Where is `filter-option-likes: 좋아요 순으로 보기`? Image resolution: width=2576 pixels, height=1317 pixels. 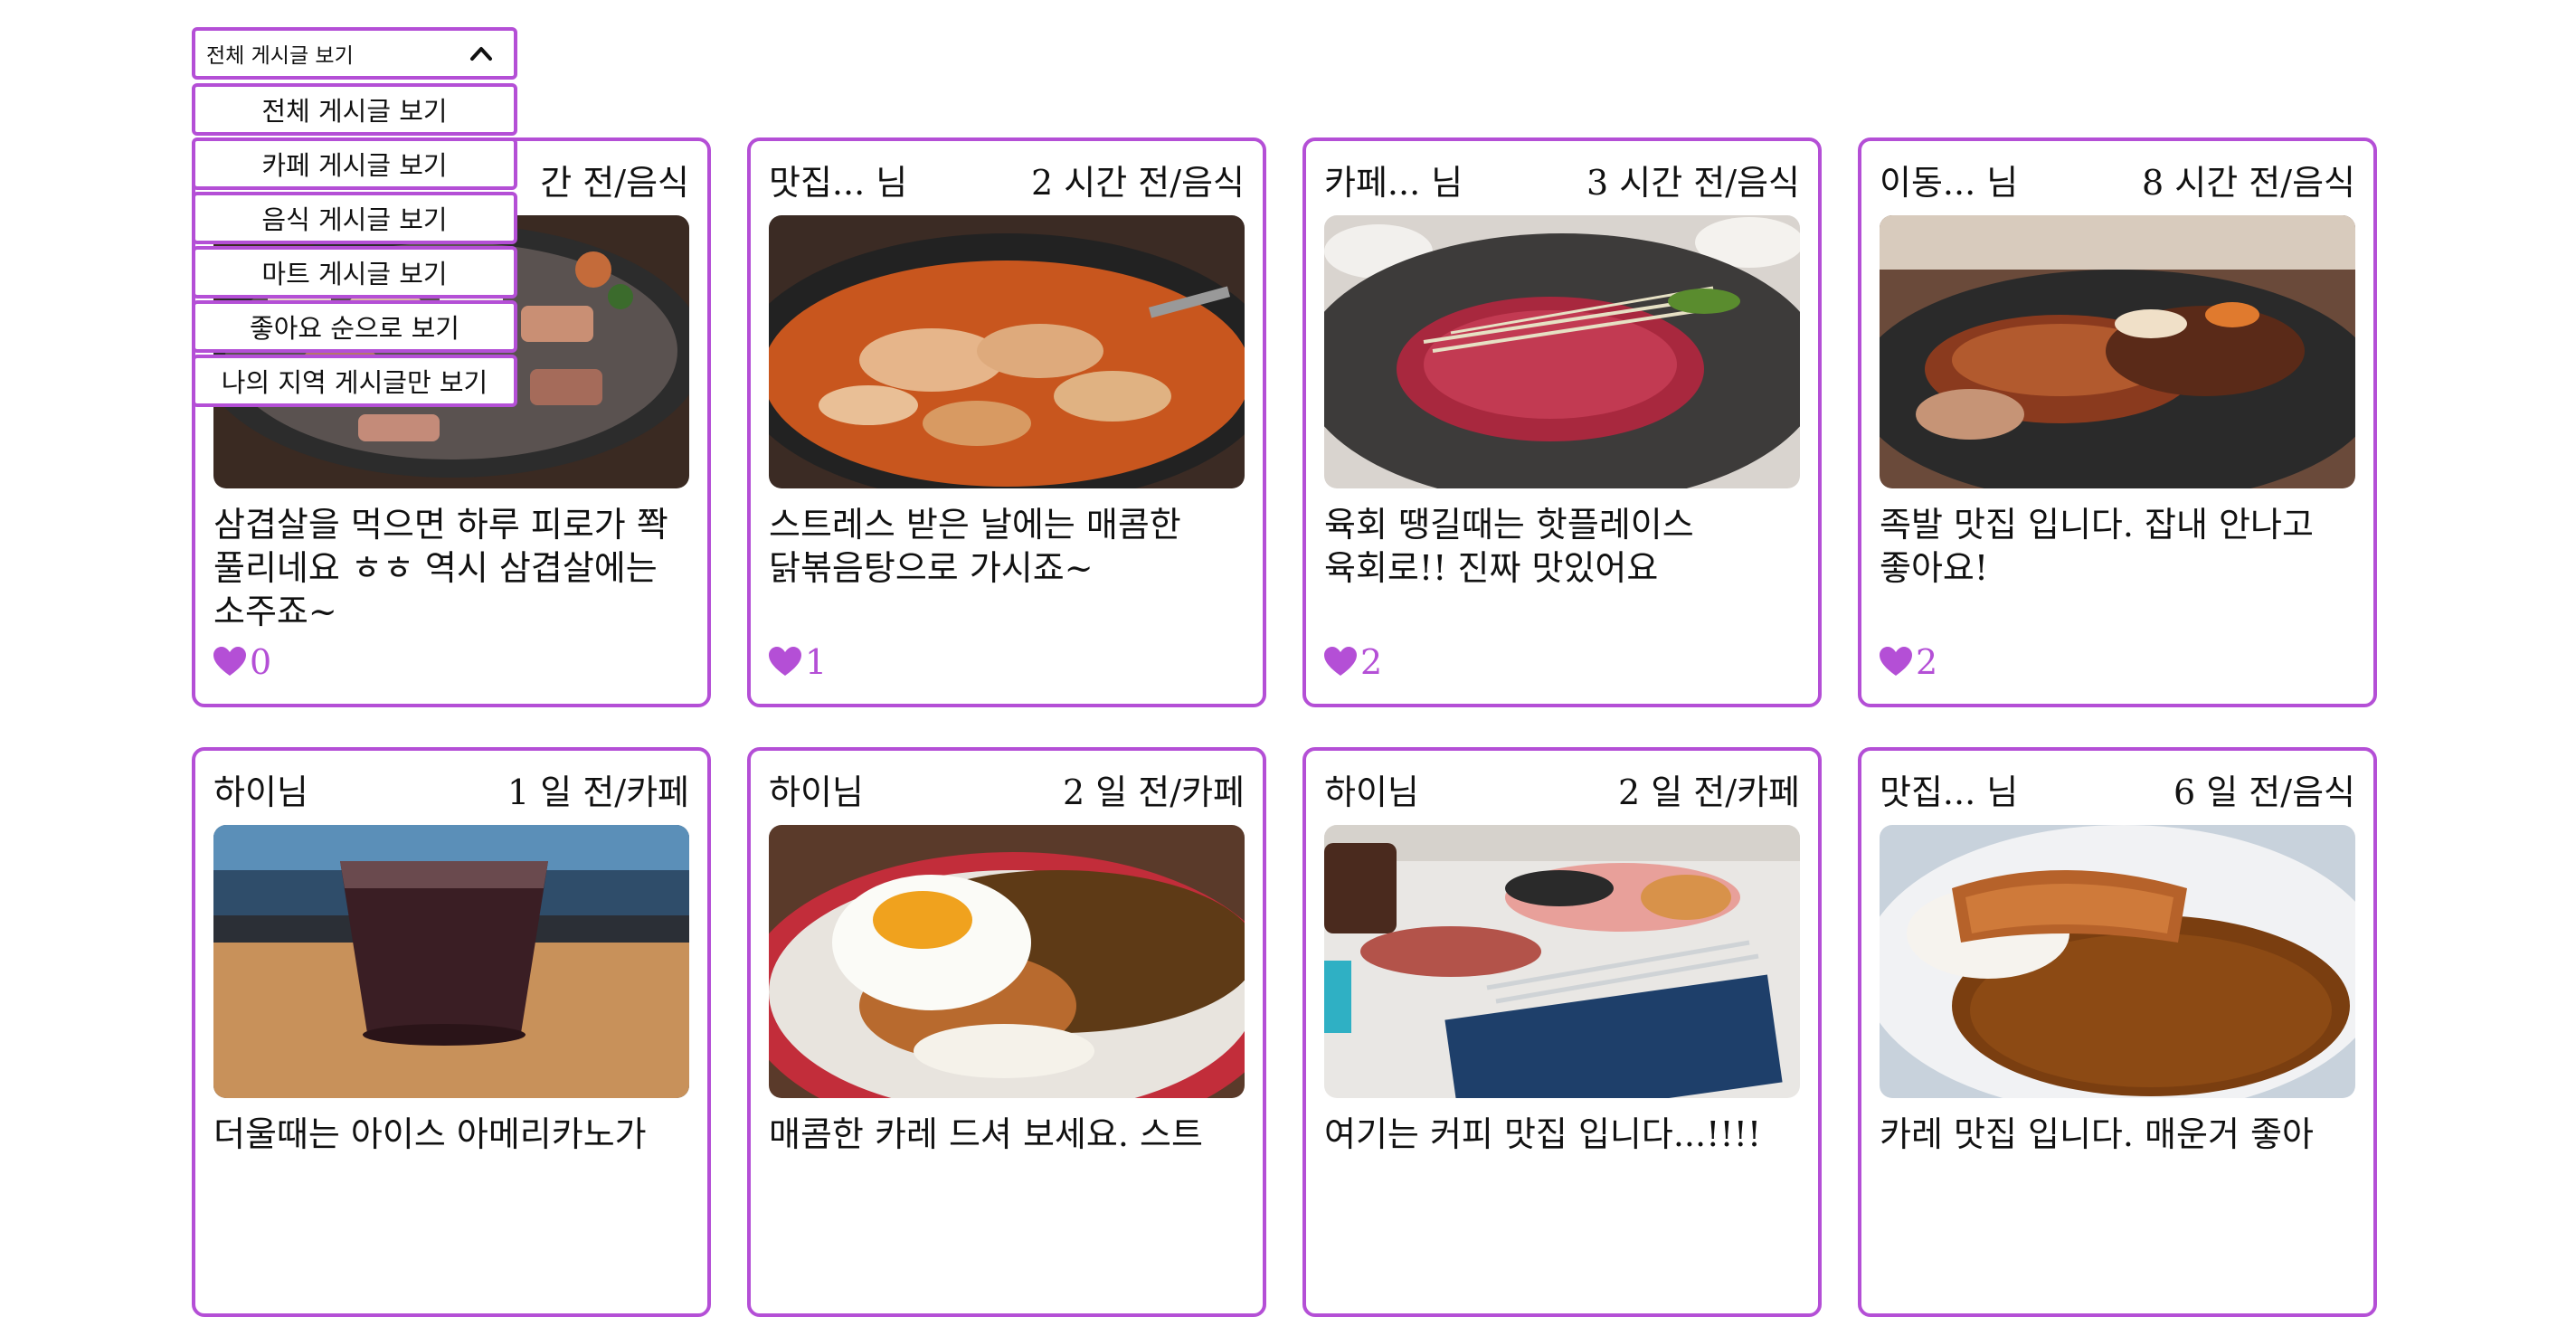 filter-option-likes: 좋아요 순으로 보기 is located at coordinates (355, 326).